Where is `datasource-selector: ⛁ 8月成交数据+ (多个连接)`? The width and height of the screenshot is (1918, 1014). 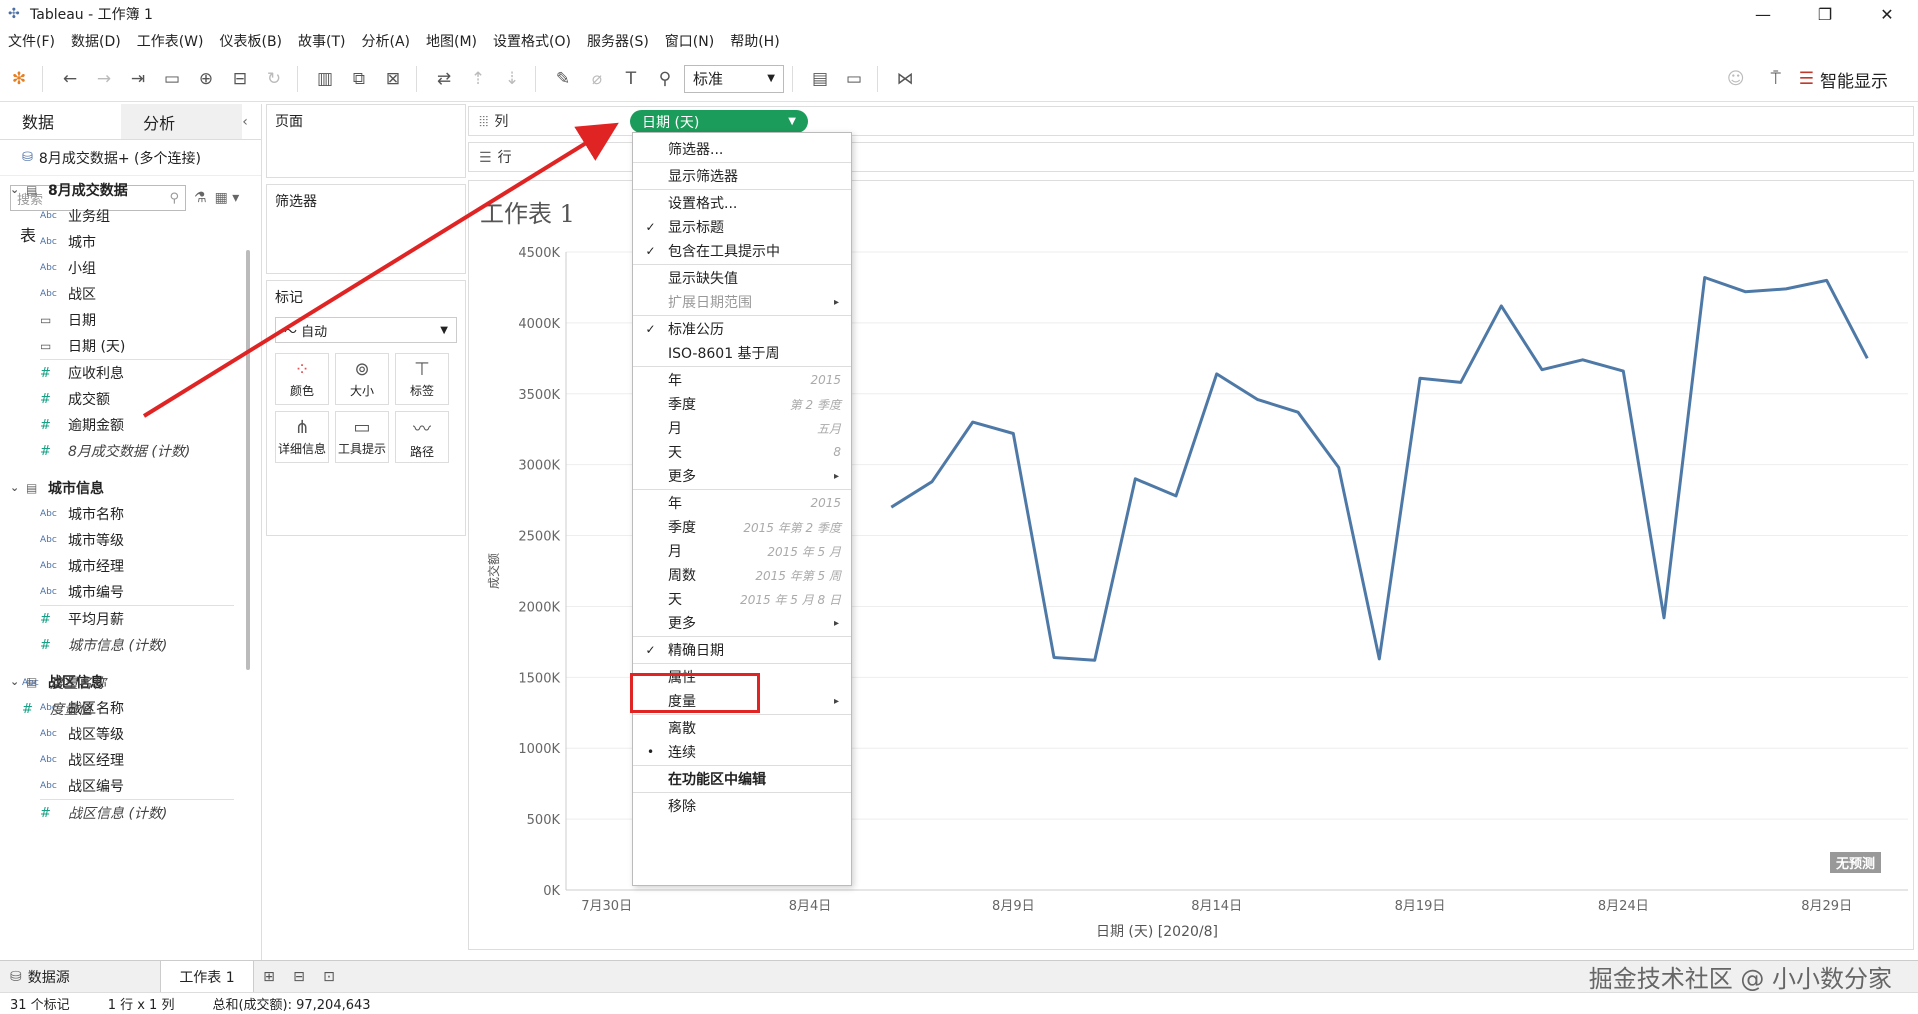 datasource-selector: ⛁ 8月成交数据+ (多个连接) is located at coordinates (130, 158).